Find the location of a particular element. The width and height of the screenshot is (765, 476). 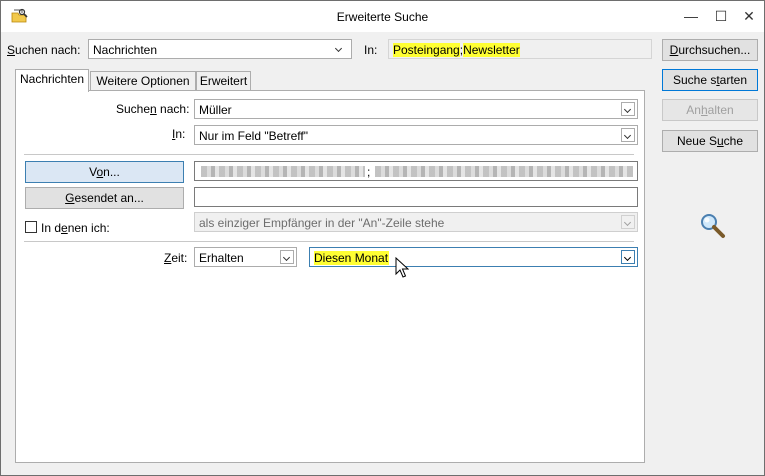

time-label: Zeit: is located at coordinates (176, 258).